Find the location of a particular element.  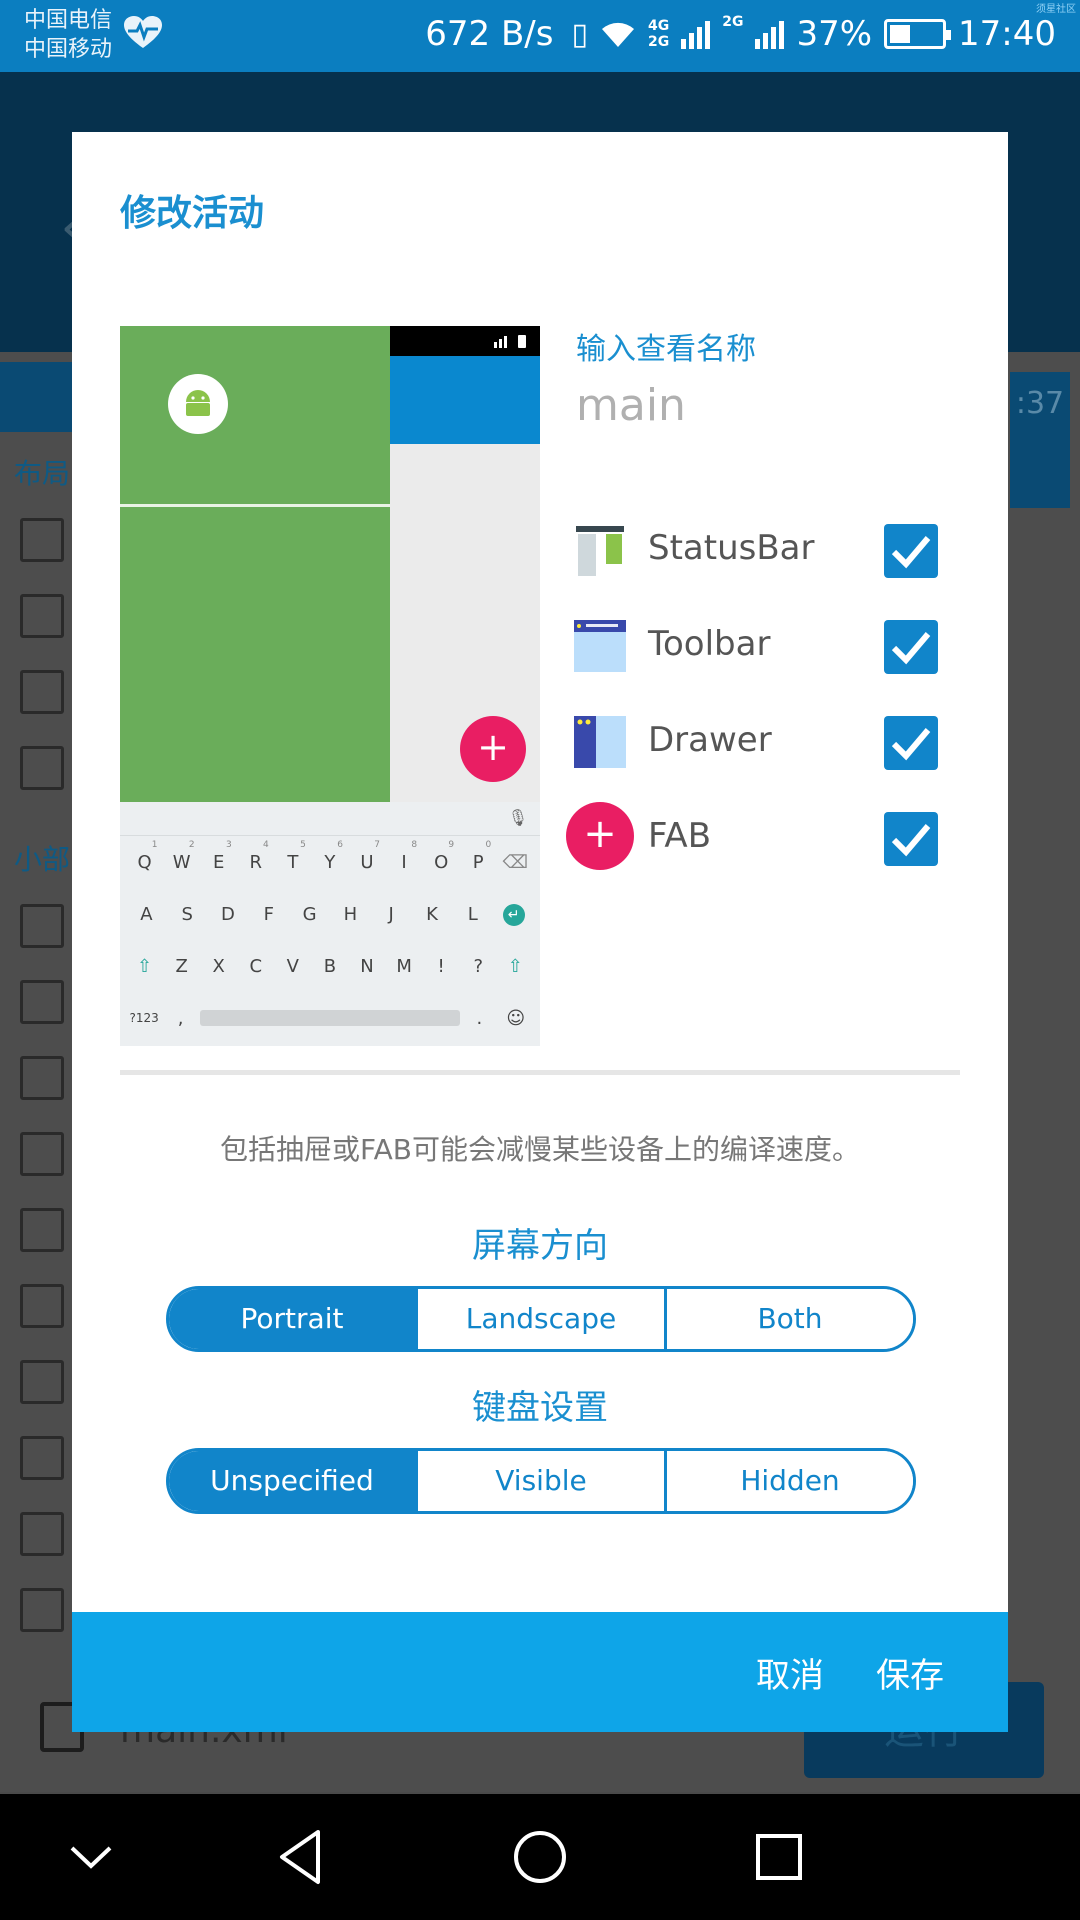

key-g: G is located at coordinates (309, 914).